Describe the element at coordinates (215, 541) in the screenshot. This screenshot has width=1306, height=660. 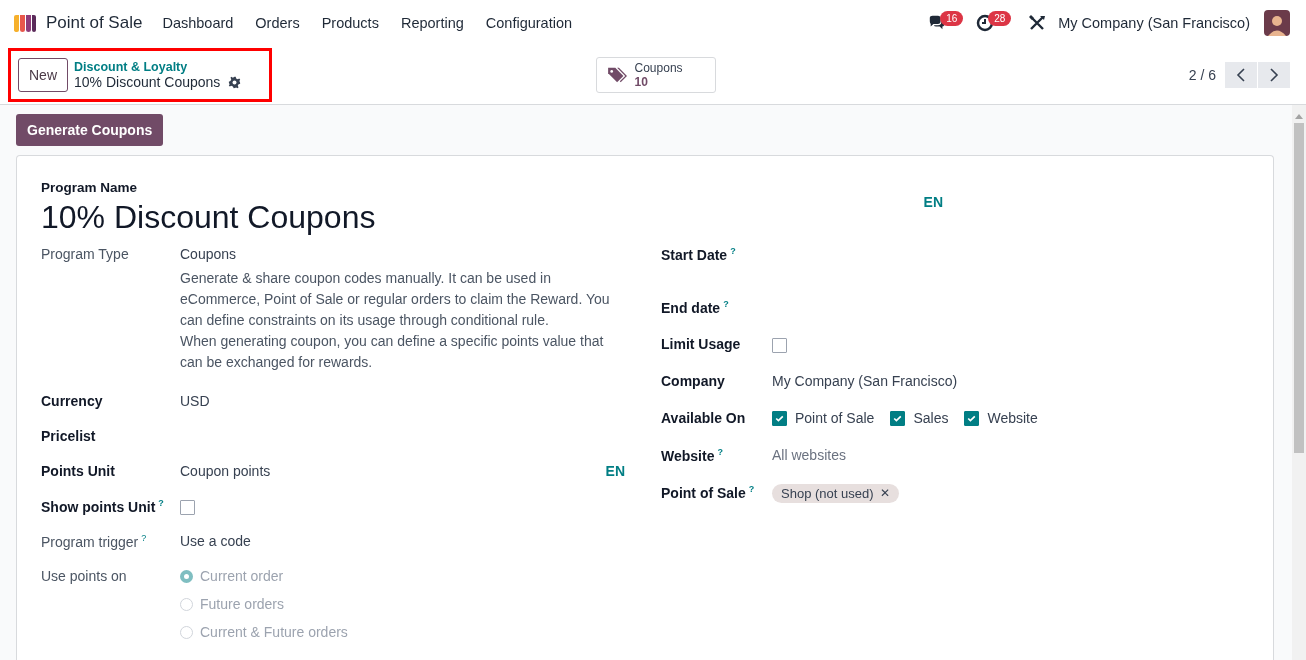
I see `field-value: Use a code` at that location.